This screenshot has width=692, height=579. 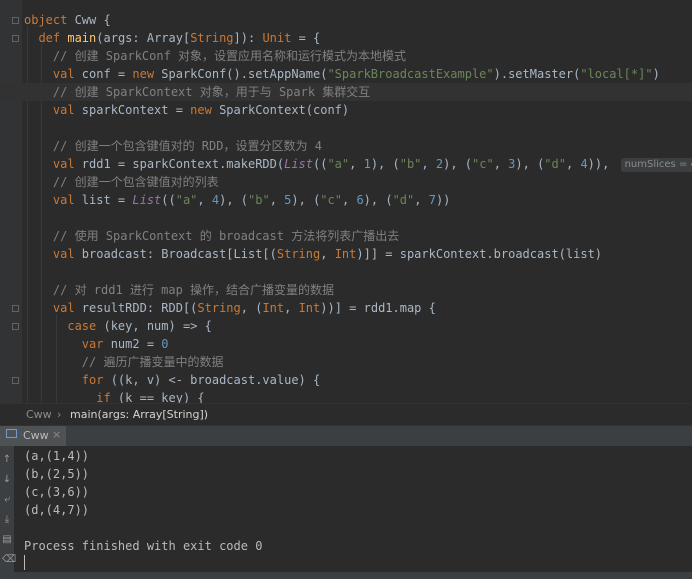 I want to click on code-line: object Cww {, so click(x=346, y=20).